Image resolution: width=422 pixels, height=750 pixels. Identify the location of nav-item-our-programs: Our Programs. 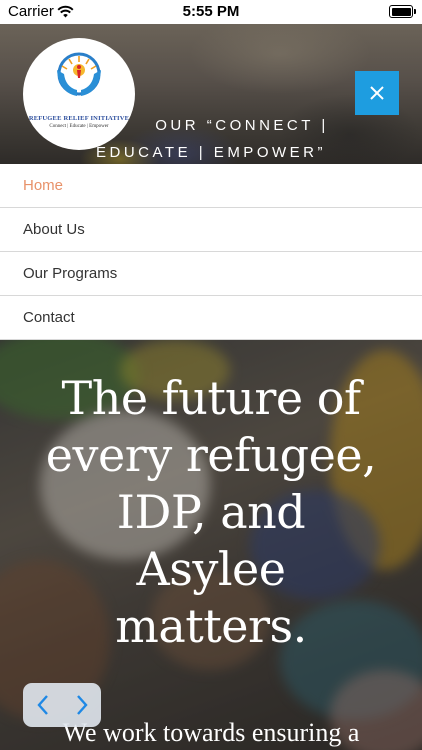
(211, 274).